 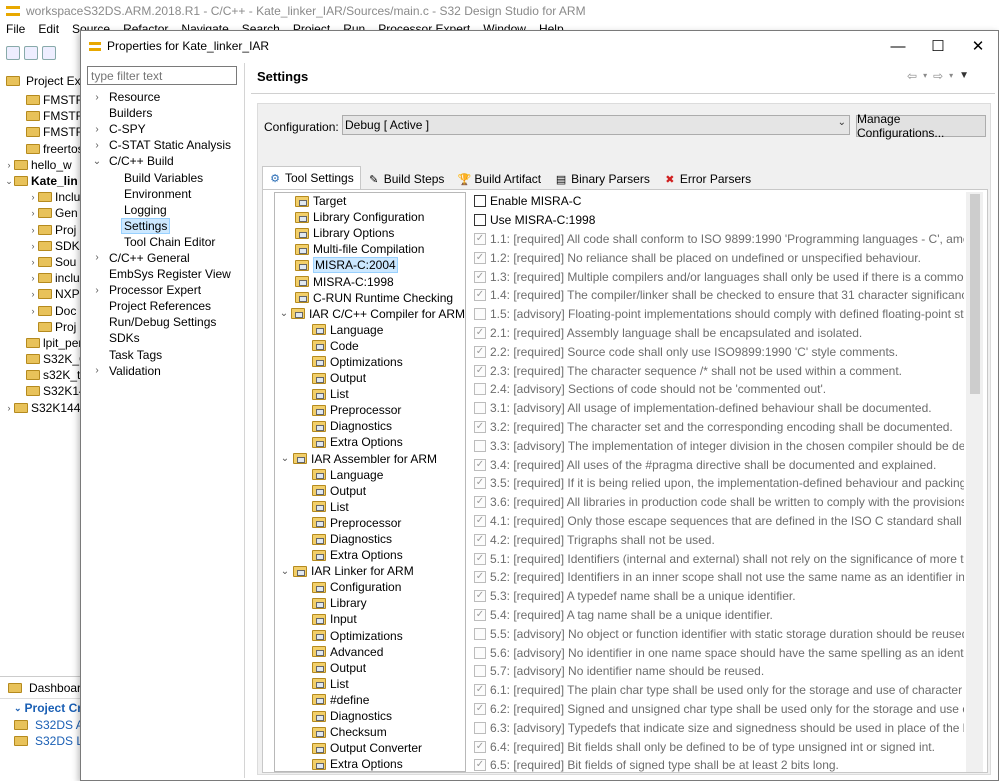 I want to click on tool-tree-item: ⌄ IAR Linker for ARM, so click(x=370, y=571).